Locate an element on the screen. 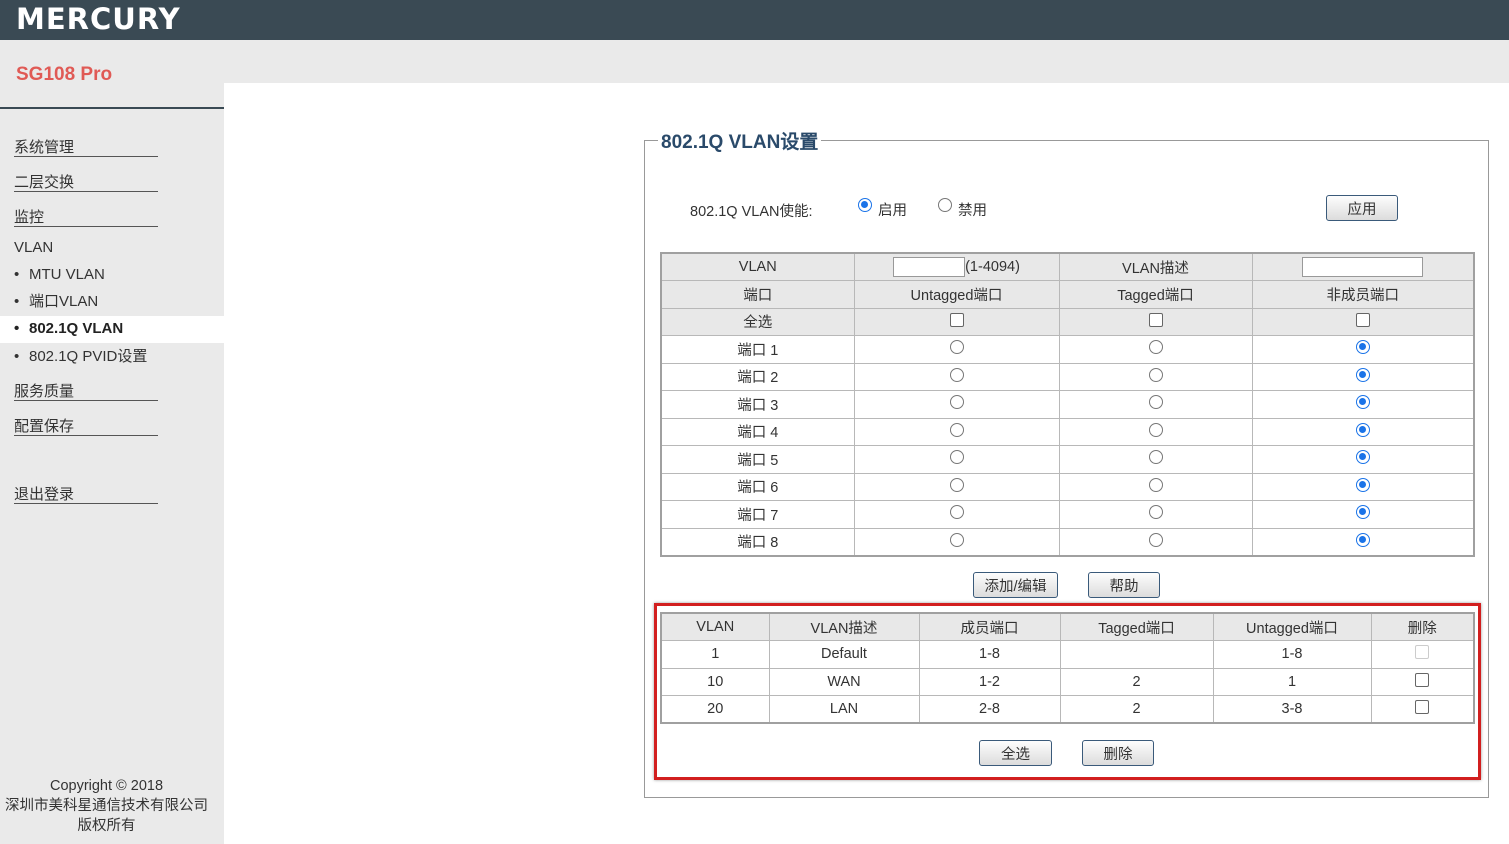  list-cell-desc: Default is located at coordinates (844, 654).